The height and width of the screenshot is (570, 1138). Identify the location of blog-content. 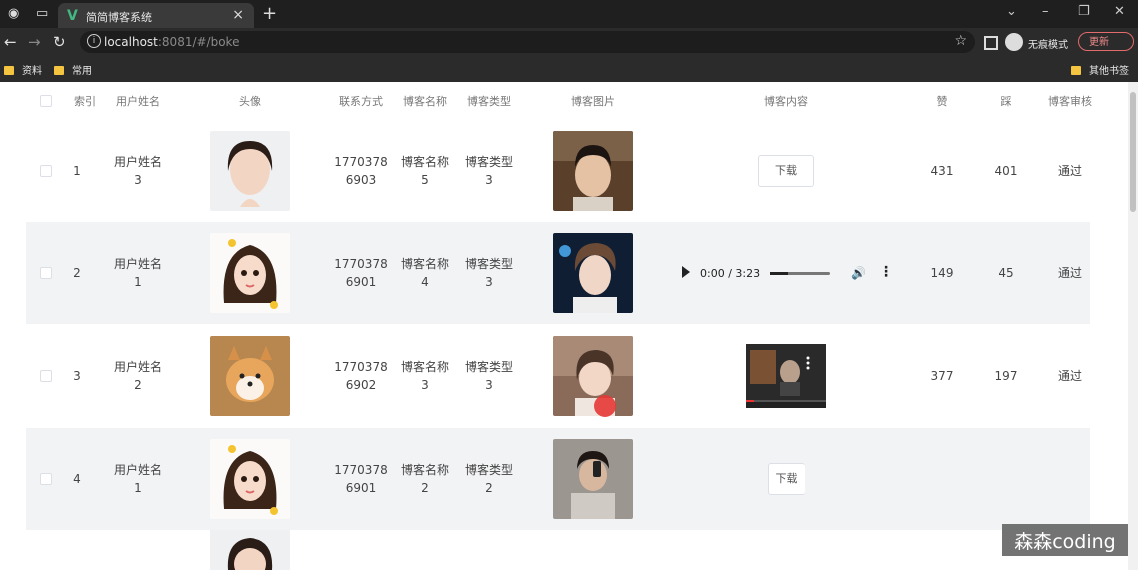
(786, 376).